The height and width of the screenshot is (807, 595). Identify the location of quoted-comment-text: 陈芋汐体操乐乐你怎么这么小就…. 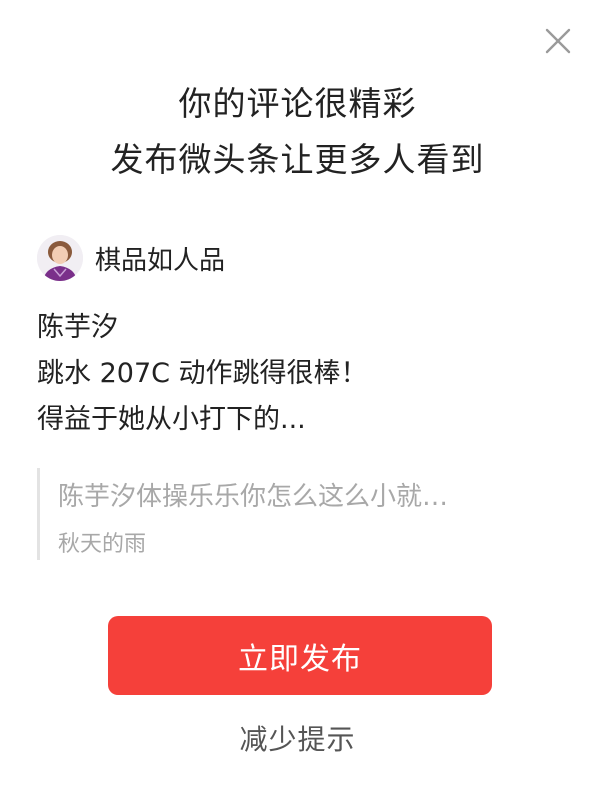
(253, 497).